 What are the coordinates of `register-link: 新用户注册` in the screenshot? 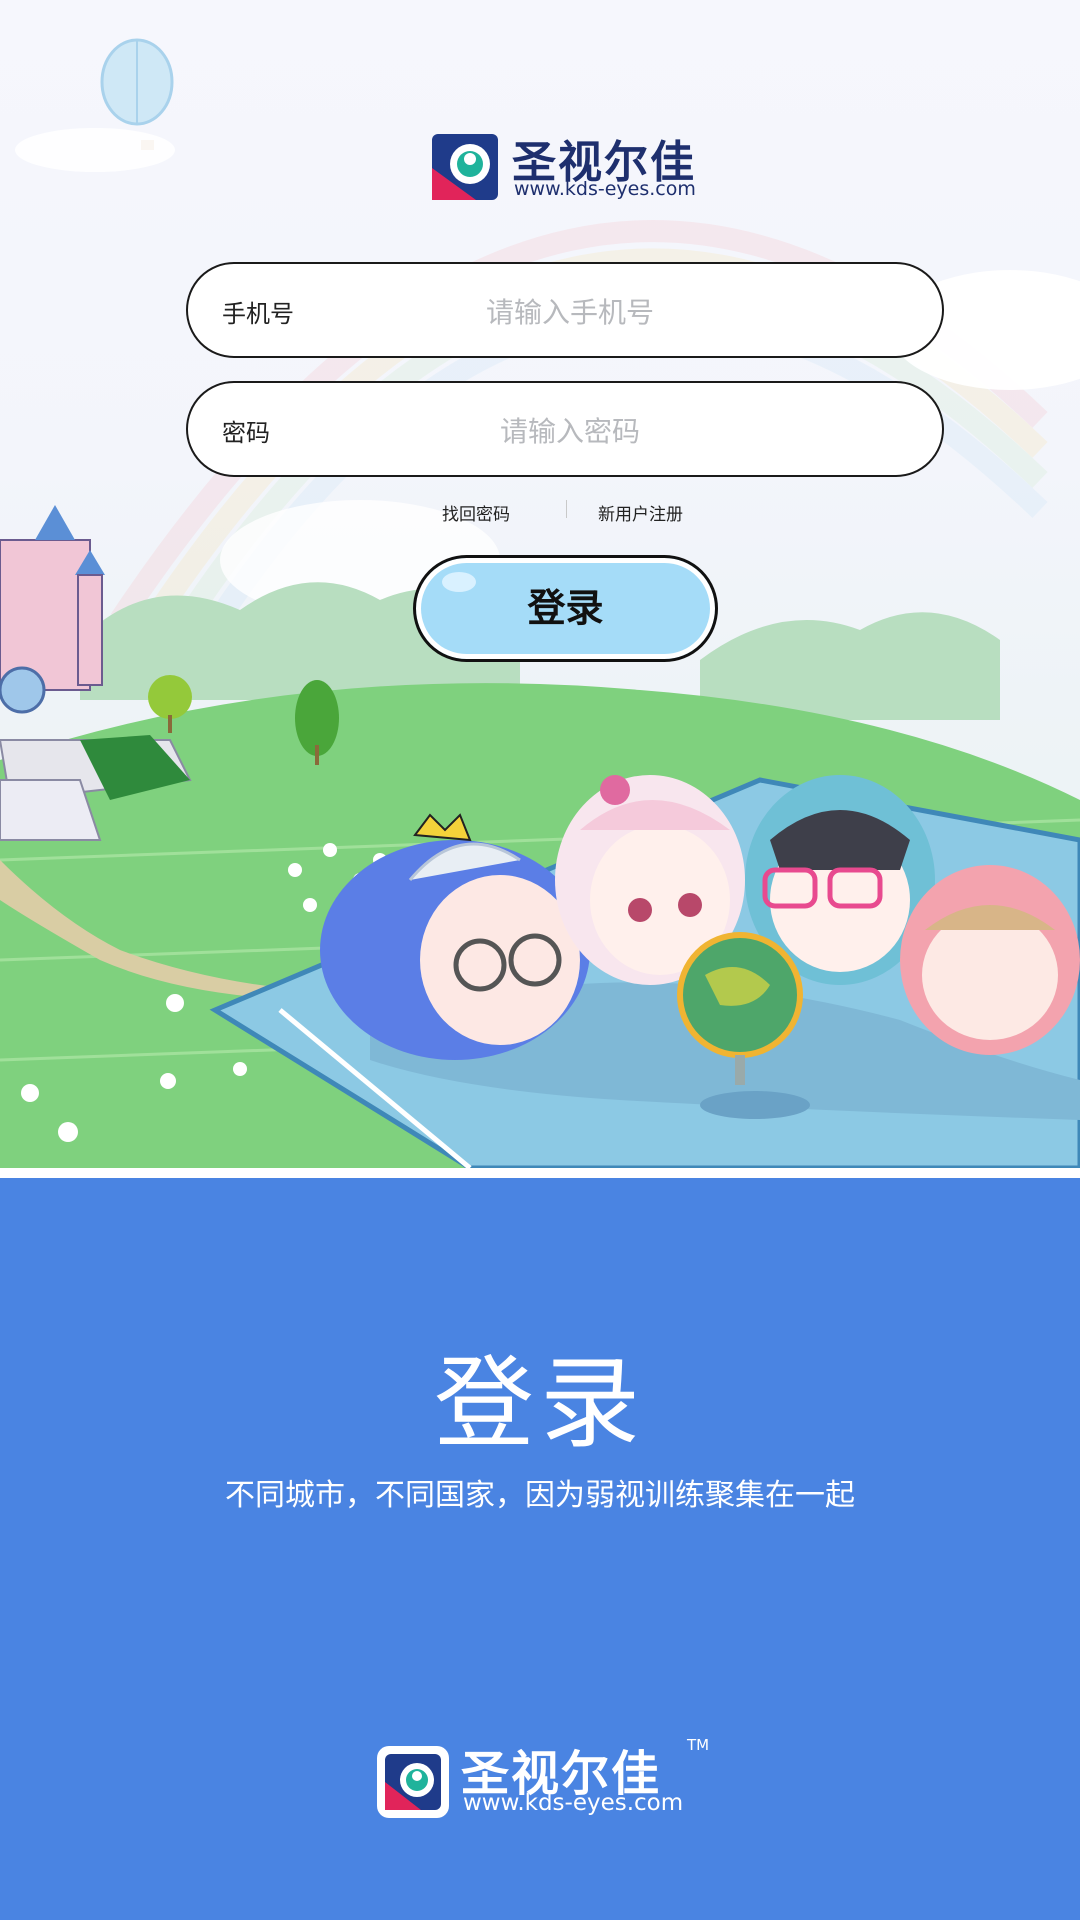 It's located at (640, 512).